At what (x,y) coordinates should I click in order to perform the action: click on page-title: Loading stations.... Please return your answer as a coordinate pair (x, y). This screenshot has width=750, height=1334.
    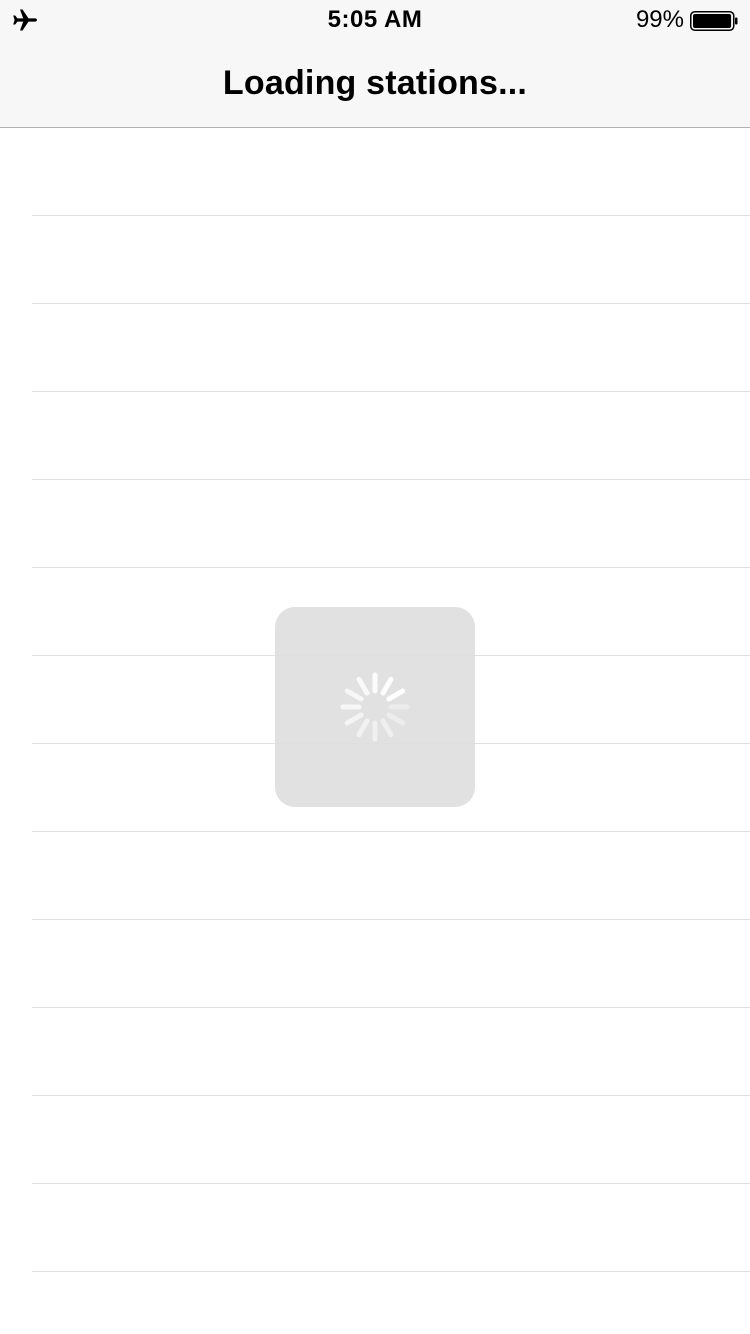
    Looking at the image, I should click on (375, 83).